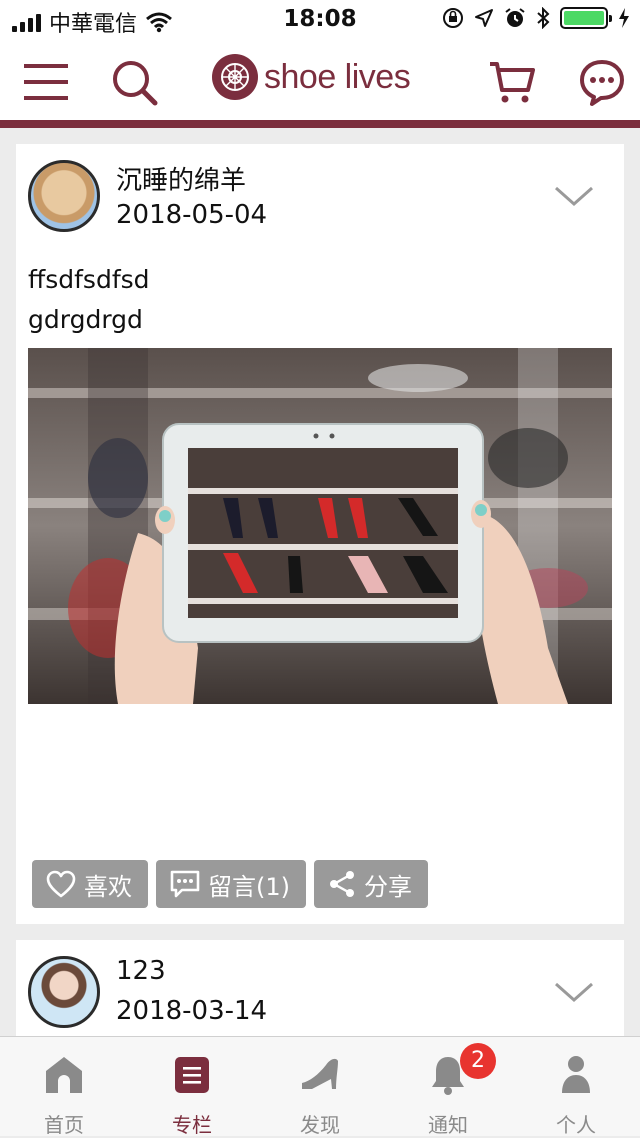  Describe the element at coordinates (61, 884) in the screenshot. I see `heart-icon` at that location.